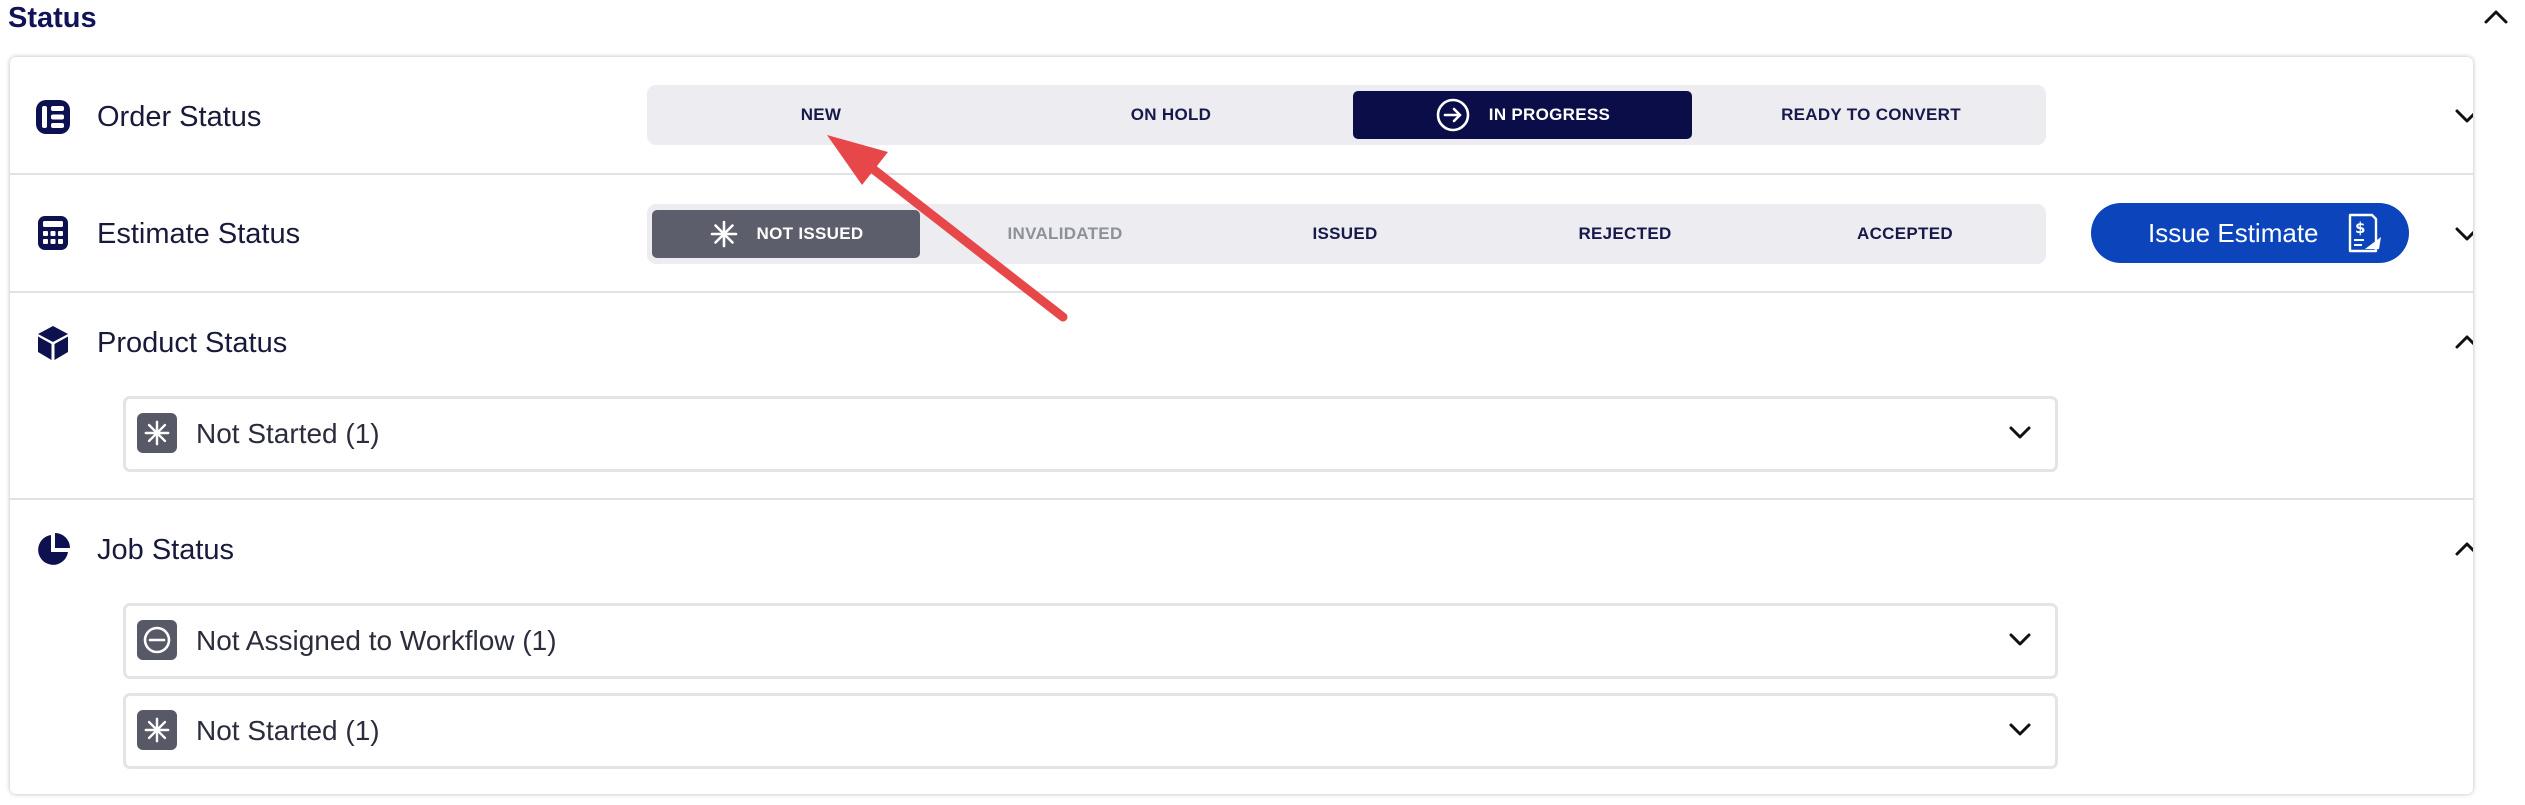 Image resolution: width=2525 pixels, height=805 pixels. I want to click on estimate-step-accepted: ACCEPTED, so click(1905, 234).